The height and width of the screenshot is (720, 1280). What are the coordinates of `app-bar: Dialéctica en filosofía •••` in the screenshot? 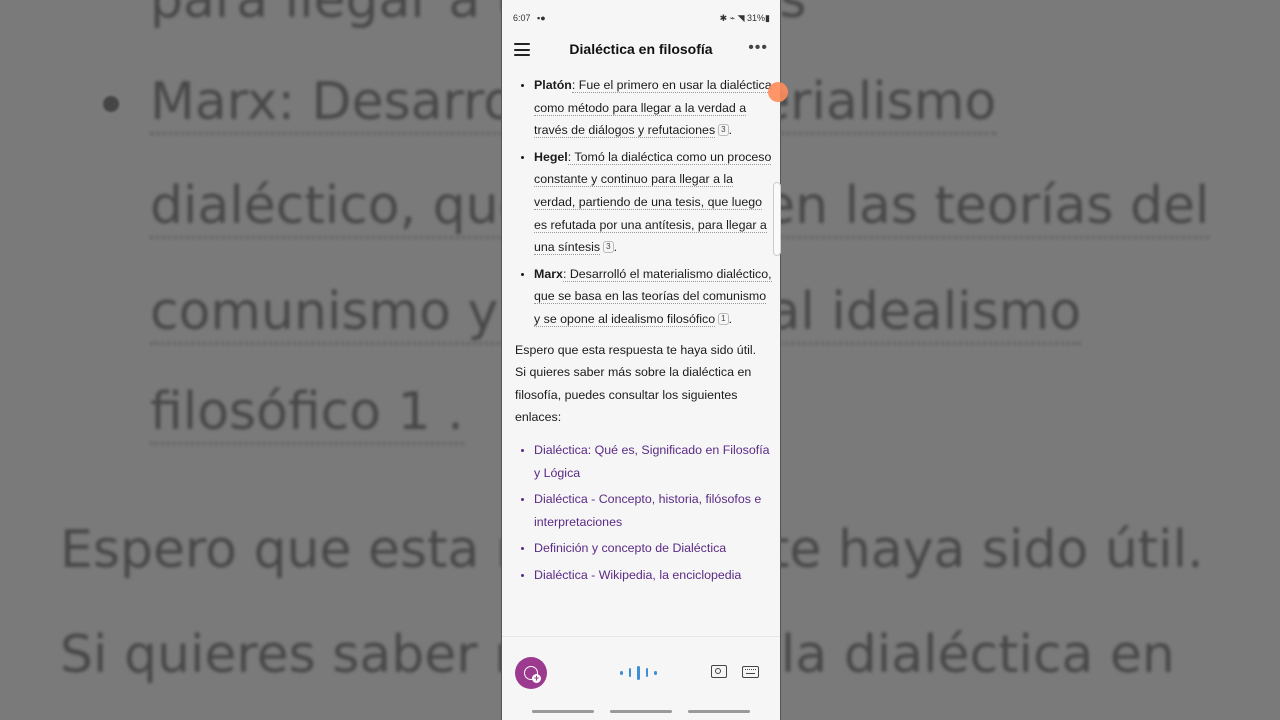 It's located at (641, 50).